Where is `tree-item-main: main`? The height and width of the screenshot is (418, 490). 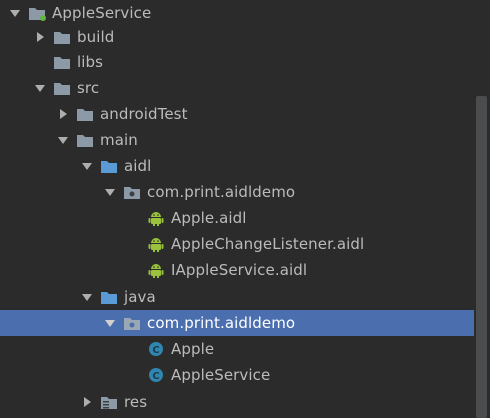
tree-item-main: main is located at coordinates (245, 140).